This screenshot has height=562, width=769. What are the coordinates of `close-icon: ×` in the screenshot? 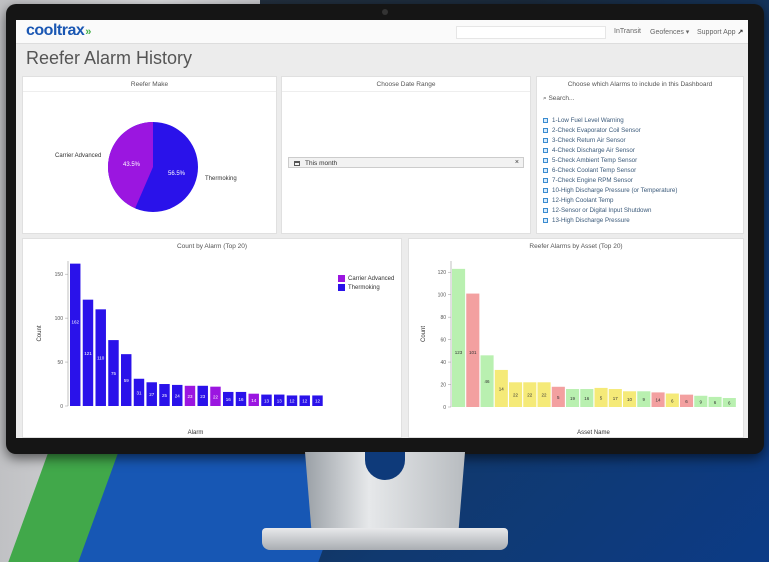 It's located at (517, 162).